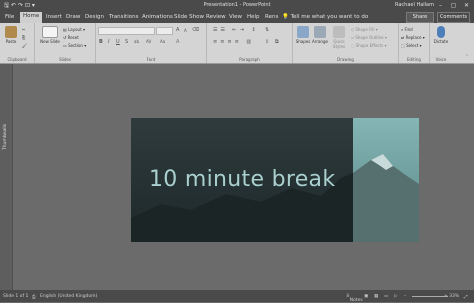 The height and width of the screenshot is (303, 474). What do you see at coordinates (189, 17) in the screenshot?
I see `tab-slide-show: Slide Show` at bounding box center [189, 17].